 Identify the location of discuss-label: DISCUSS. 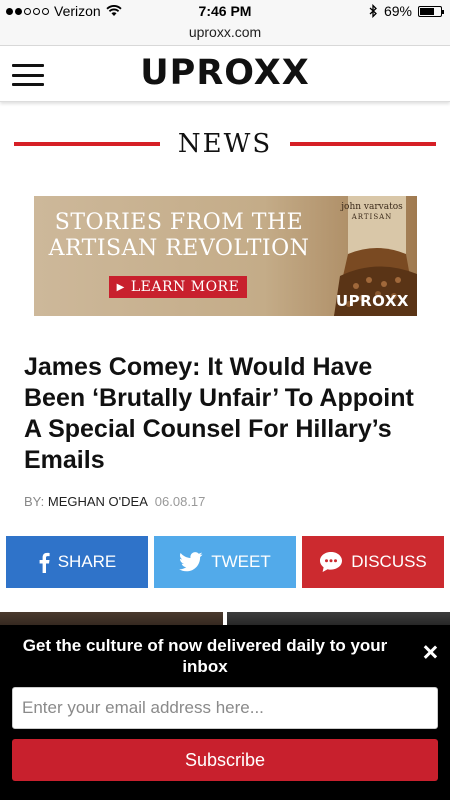
(389, 561).